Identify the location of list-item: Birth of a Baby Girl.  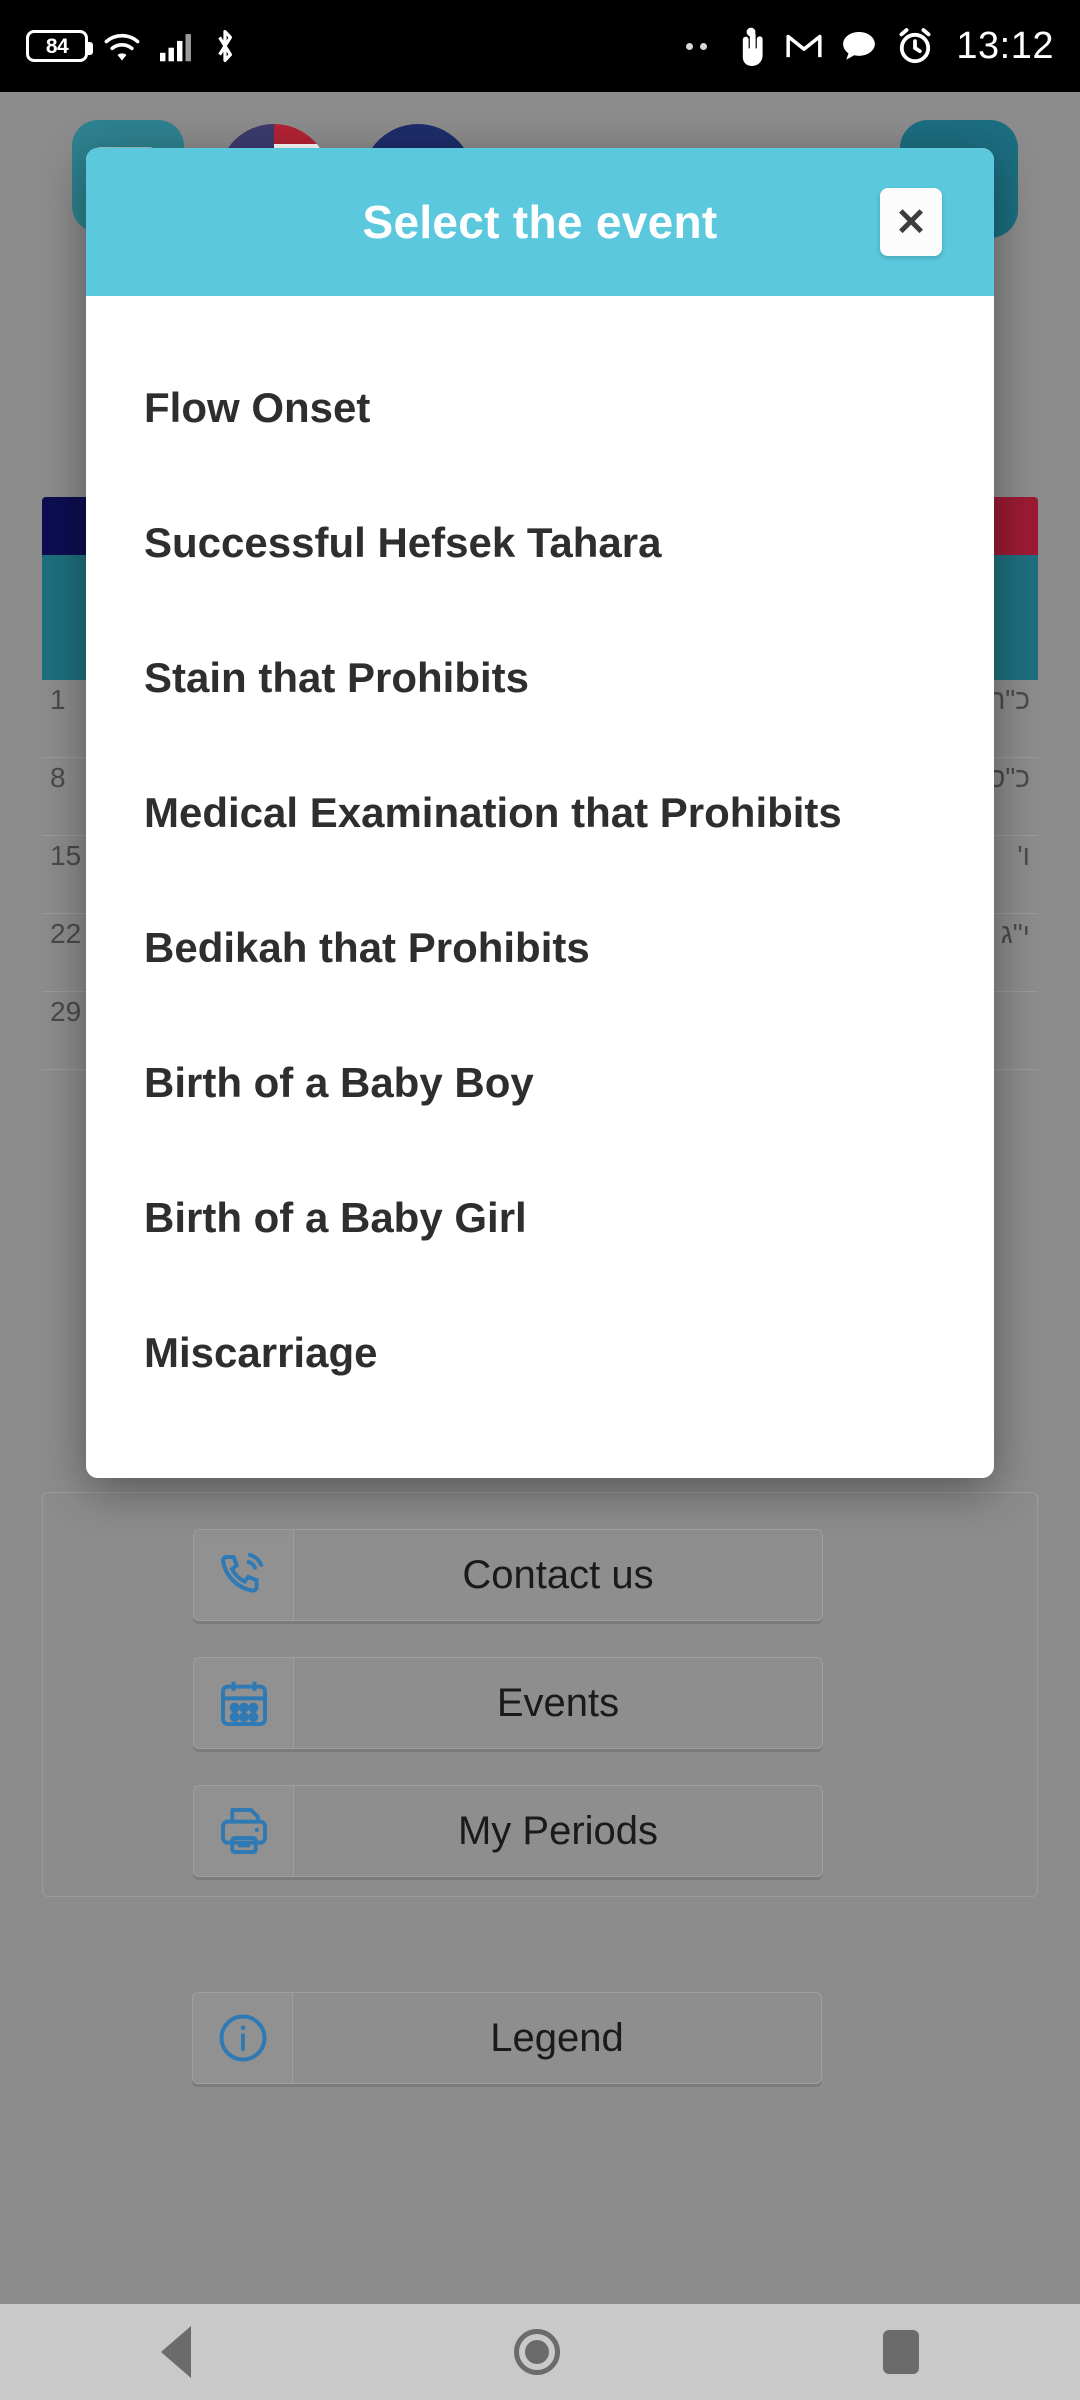
(540, 1217).